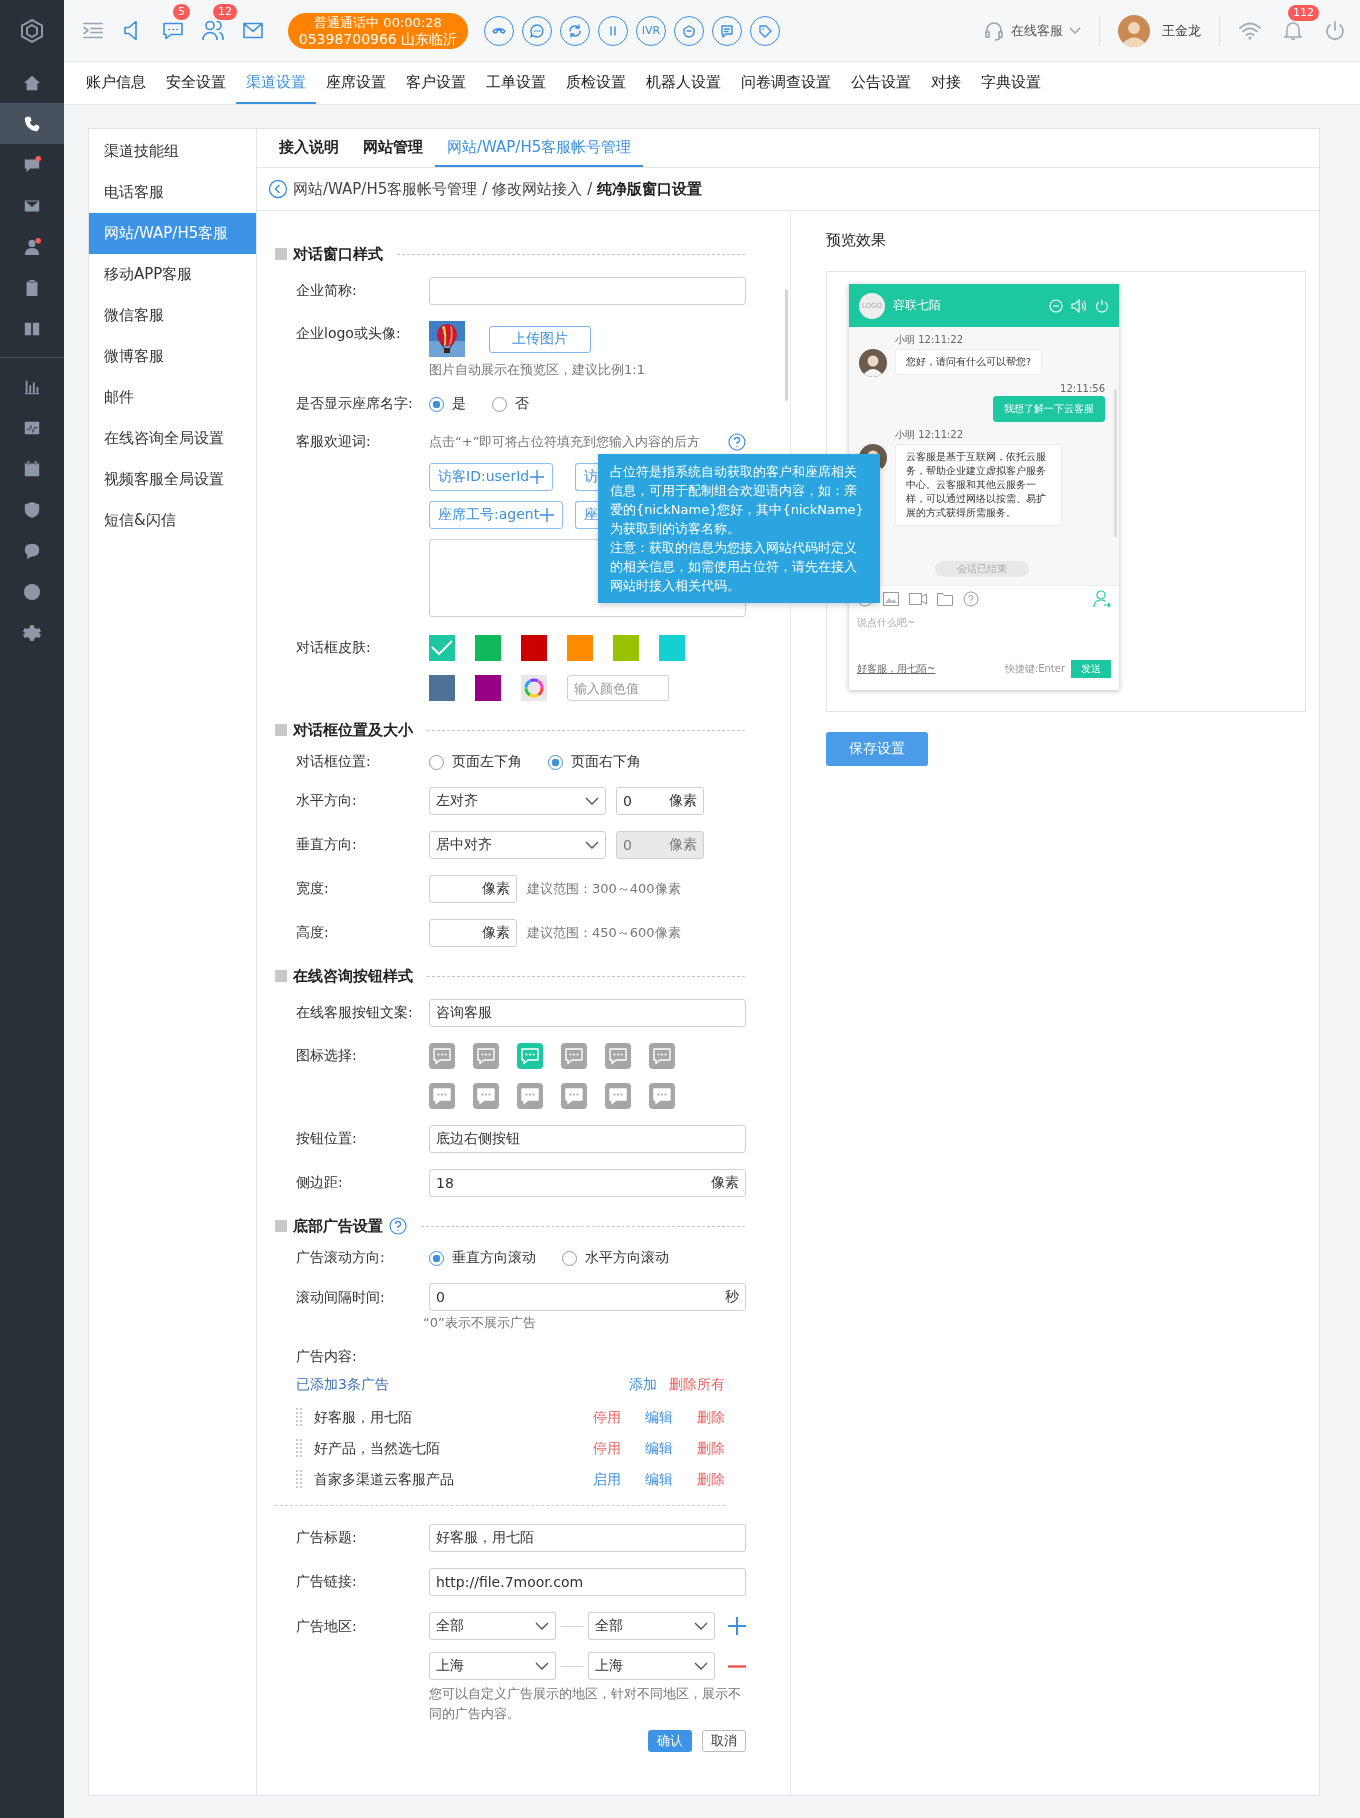  I want to click on field-label: 企业简称:, so click(326, 291).